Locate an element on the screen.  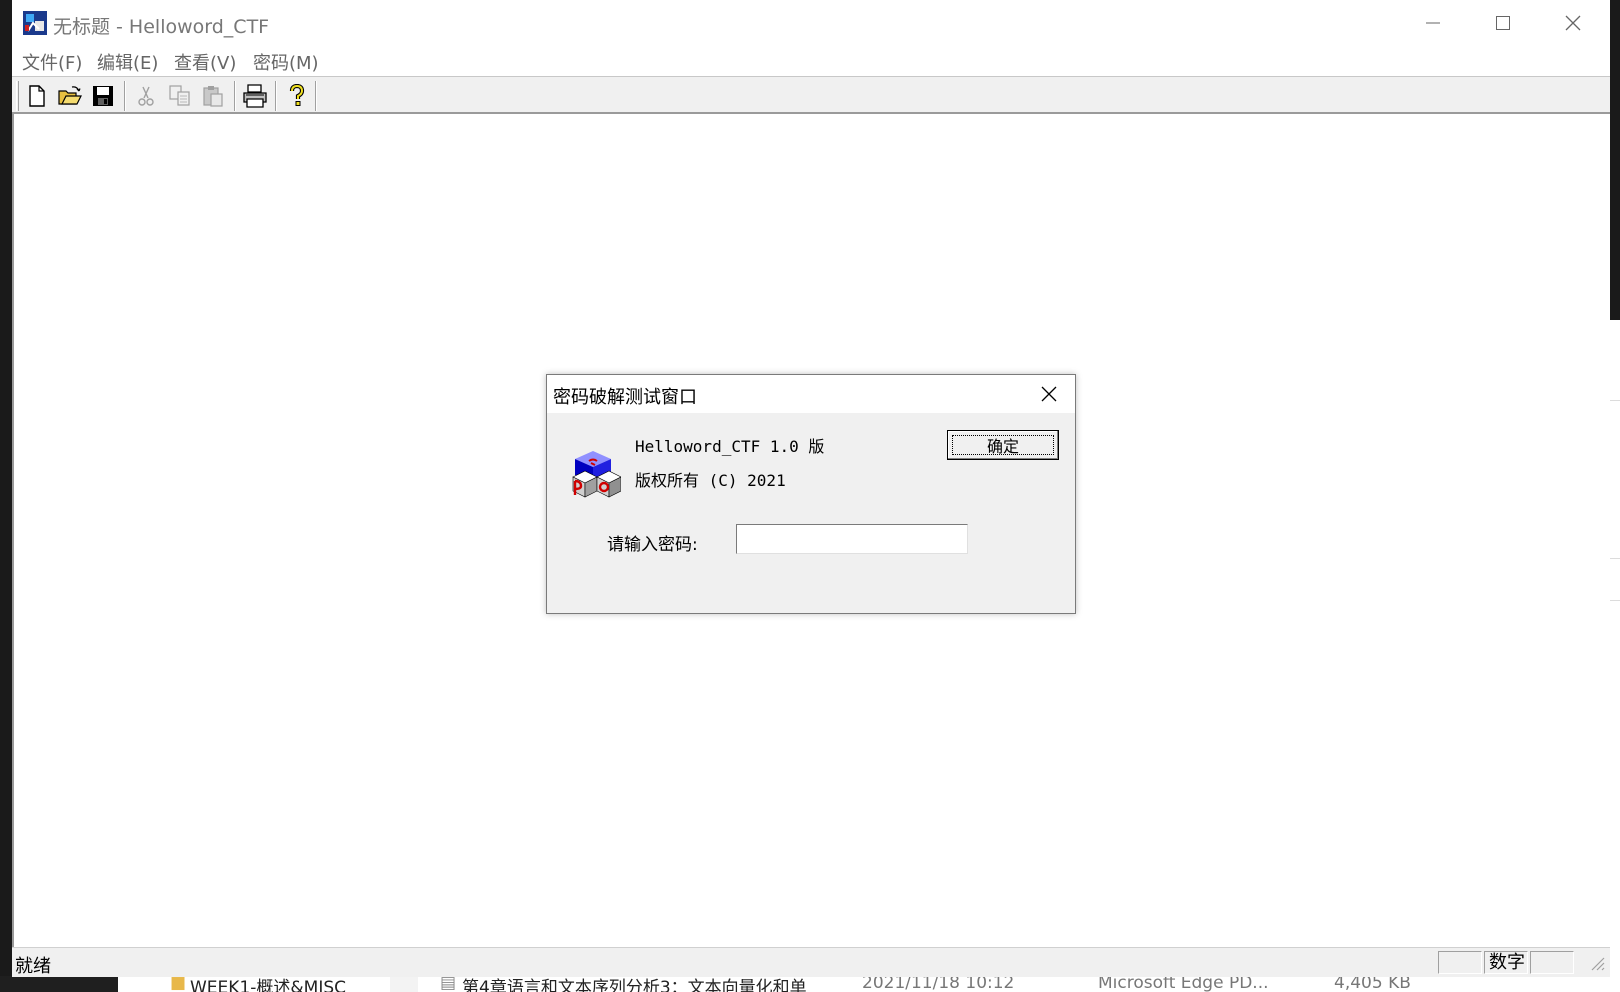
ok-button: 确定 is located at coordinates (1003, 445).